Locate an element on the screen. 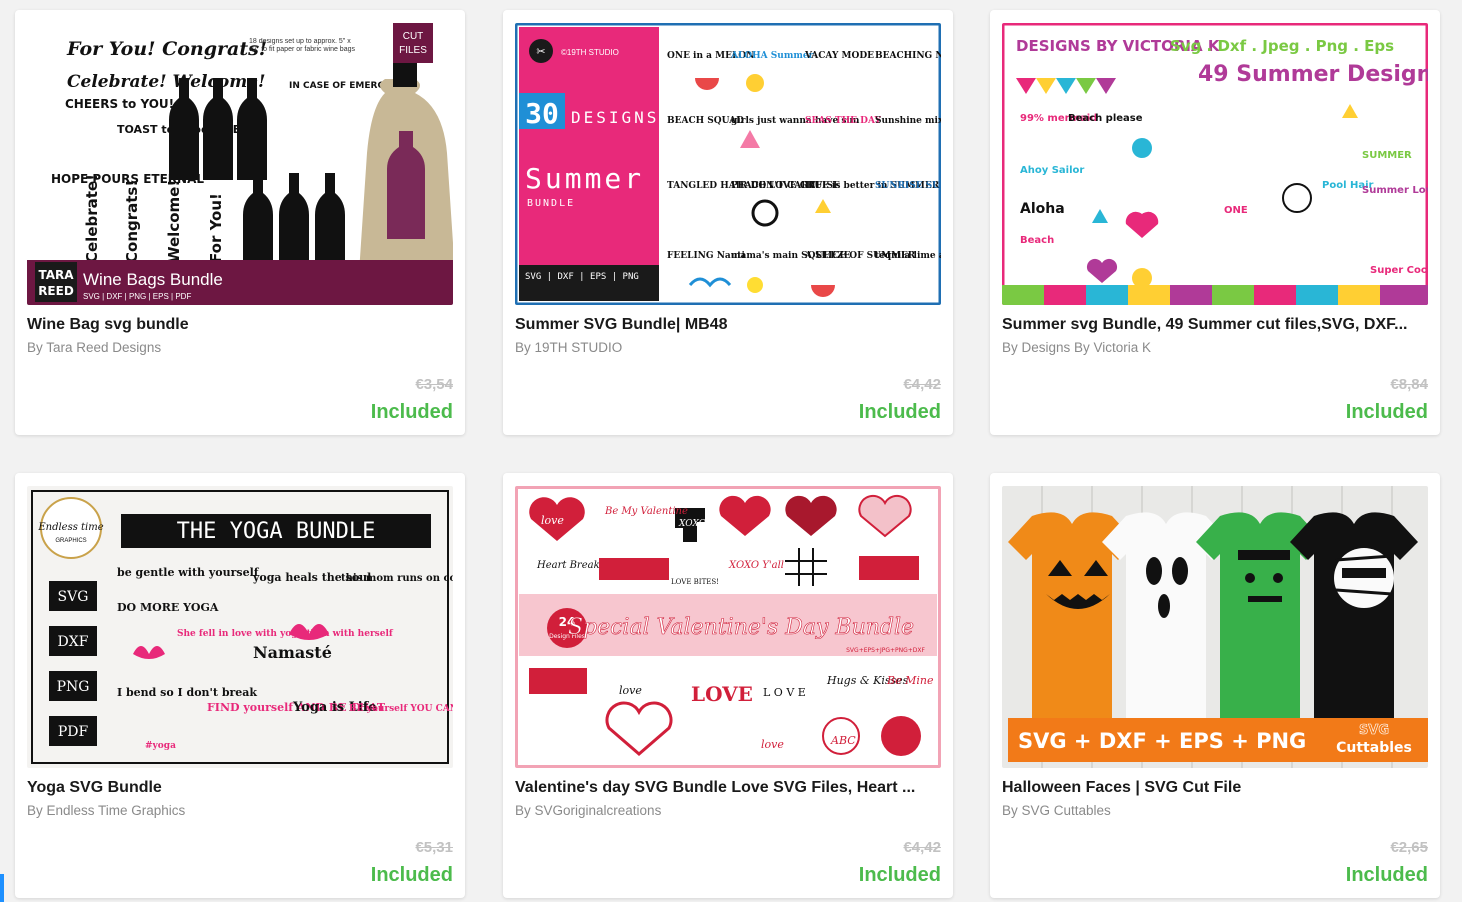 Image resolution: width=1462 pixels, height=902 pixels. formats-label: SVG+EPS+JPG+PNG+DXF is located at coordinates (885, 650).